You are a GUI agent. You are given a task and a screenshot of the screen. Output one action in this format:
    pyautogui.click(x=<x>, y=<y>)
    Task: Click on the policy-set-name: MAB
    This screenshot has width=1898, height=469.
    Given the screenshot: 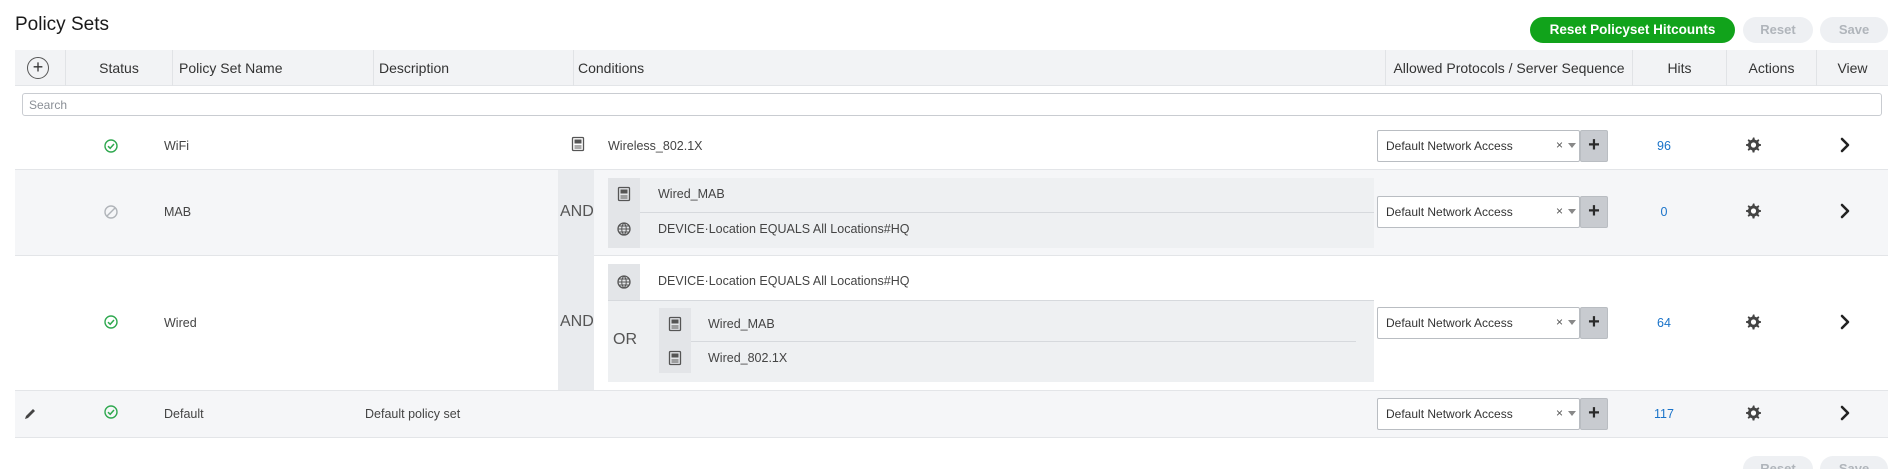 What is the action you would take?
    pyautogui.click(x=178, y=212)
    